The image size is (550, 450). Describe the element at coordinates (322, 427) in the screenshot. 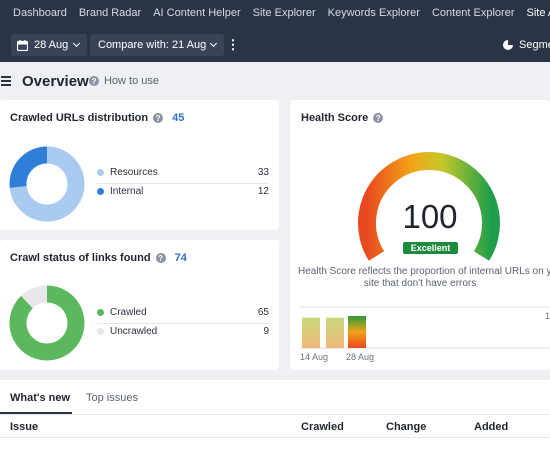

I see `column-header-crawled: Crawled` at that location.